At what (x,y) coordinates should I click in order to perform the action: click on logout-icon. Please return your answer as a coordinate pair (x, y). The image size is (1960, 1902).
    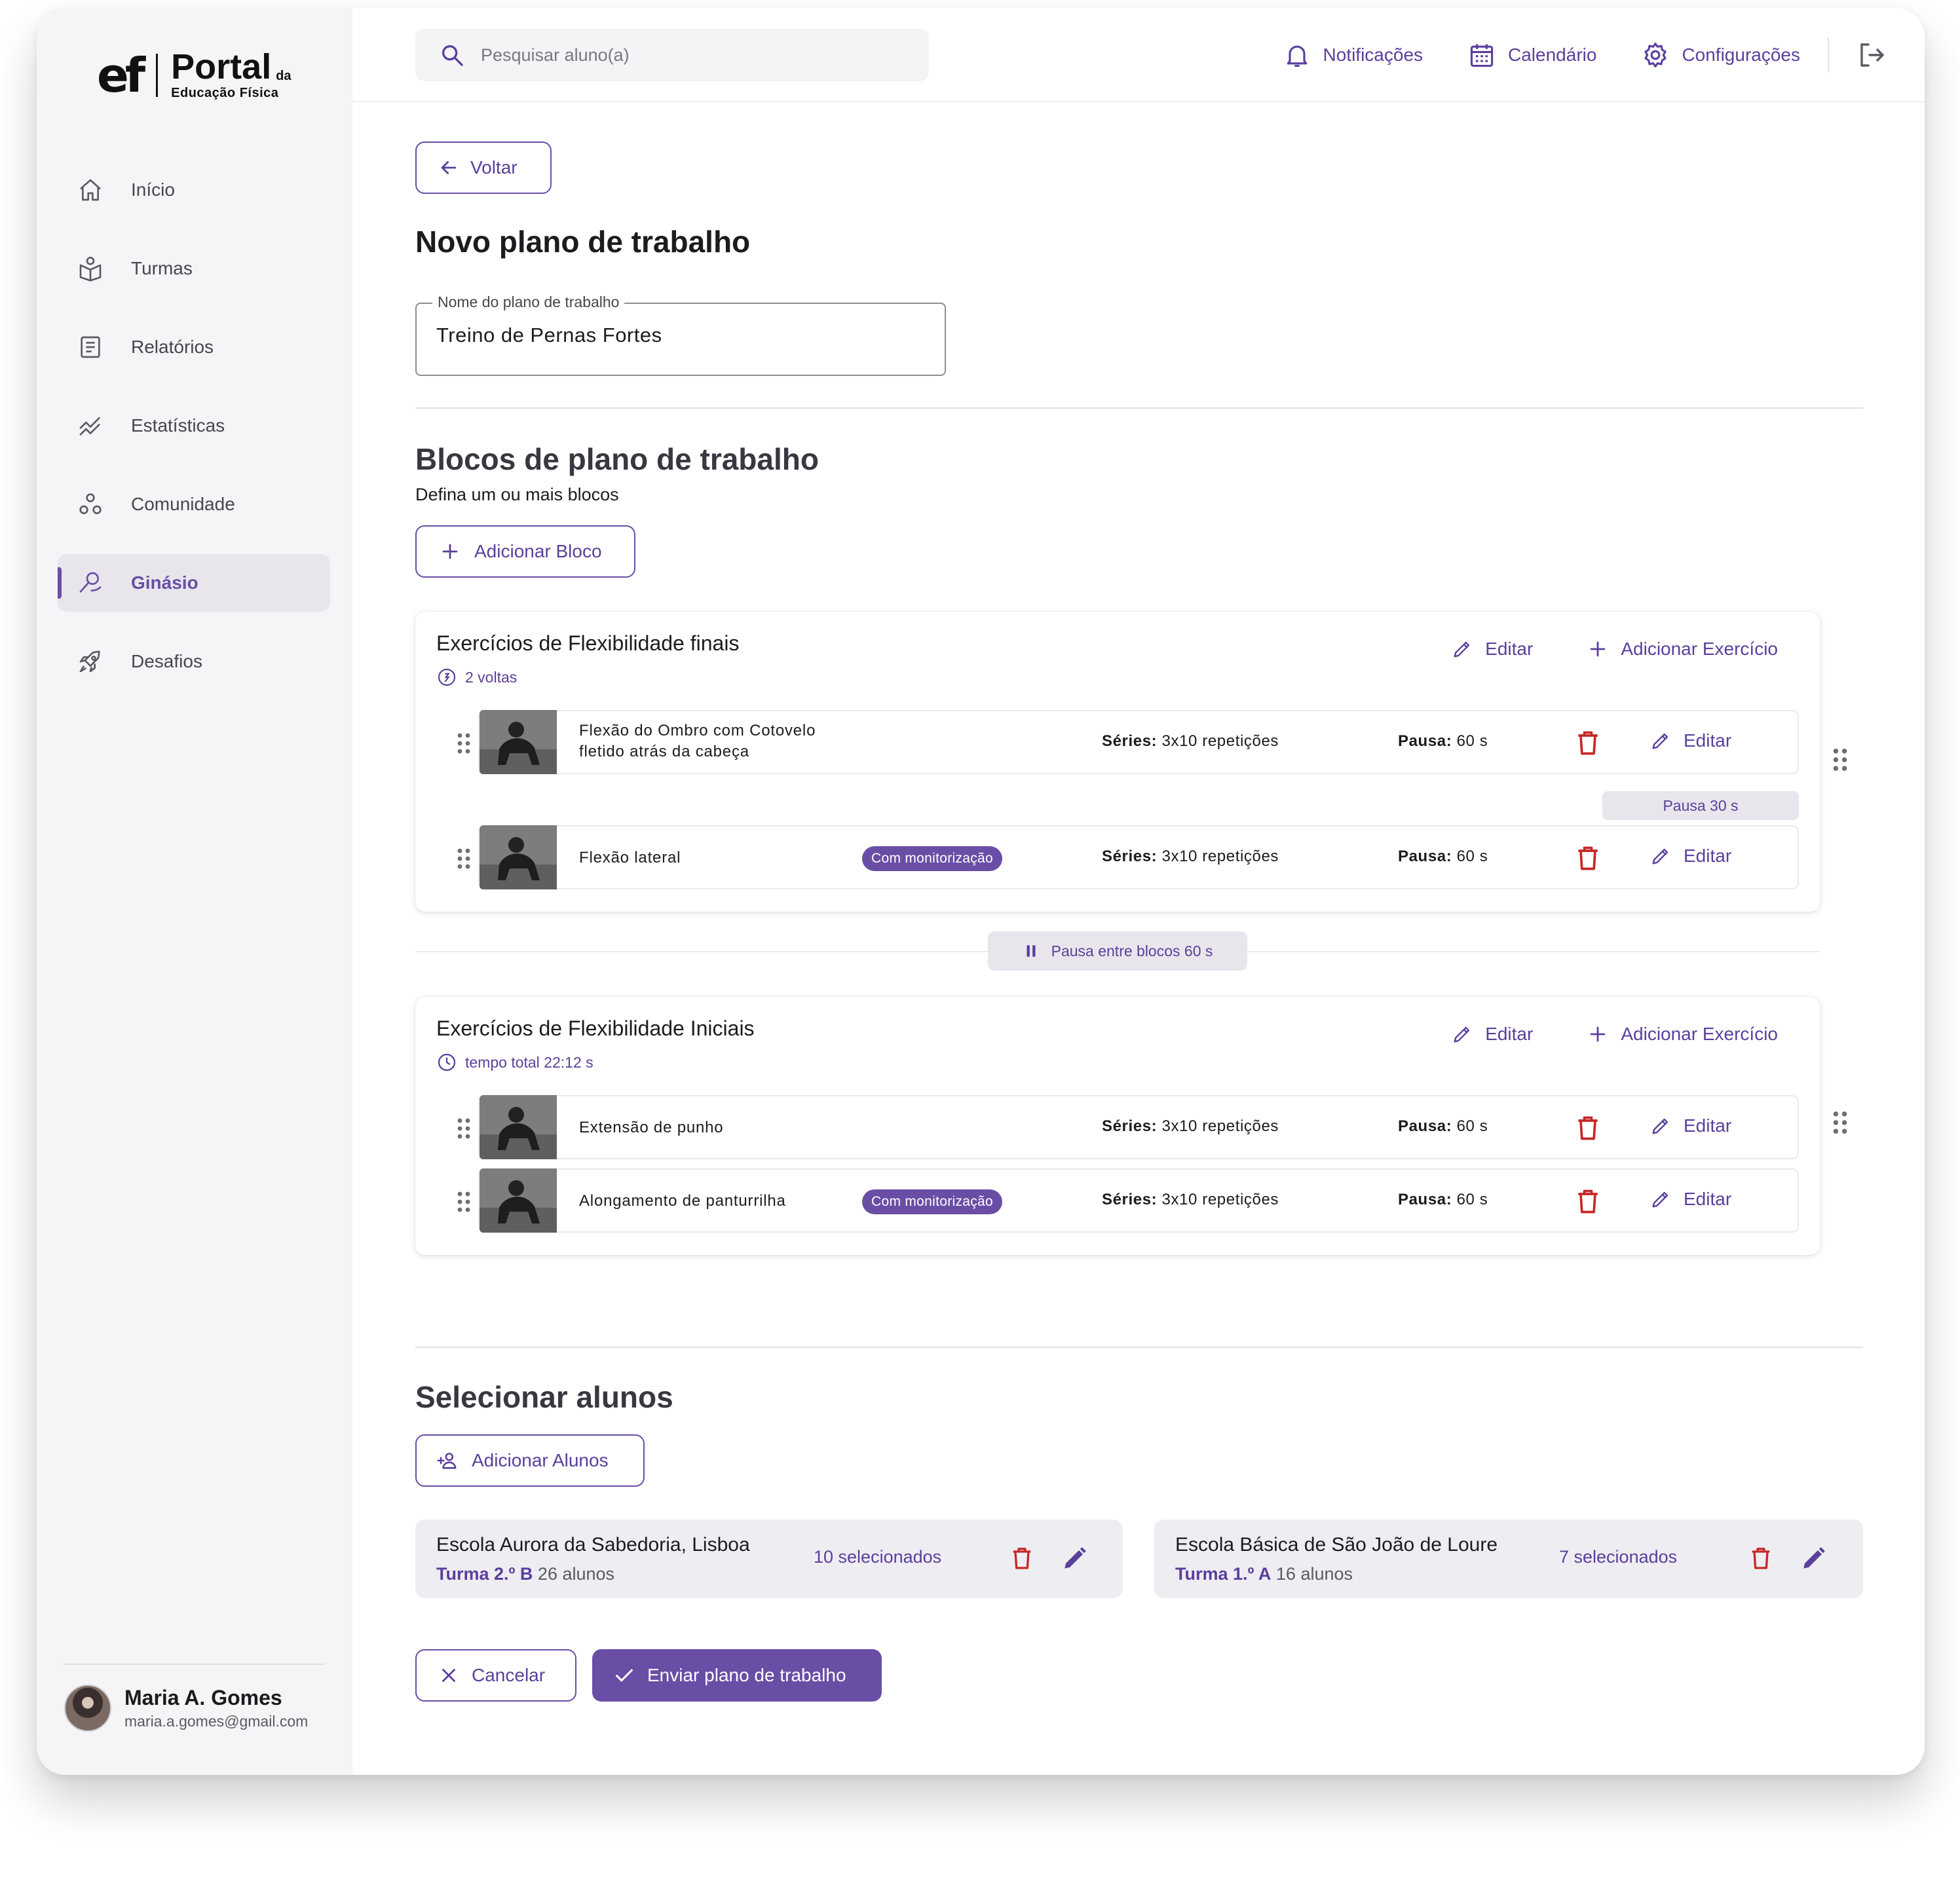
    Looking at the image, I should click on (1871, 55).